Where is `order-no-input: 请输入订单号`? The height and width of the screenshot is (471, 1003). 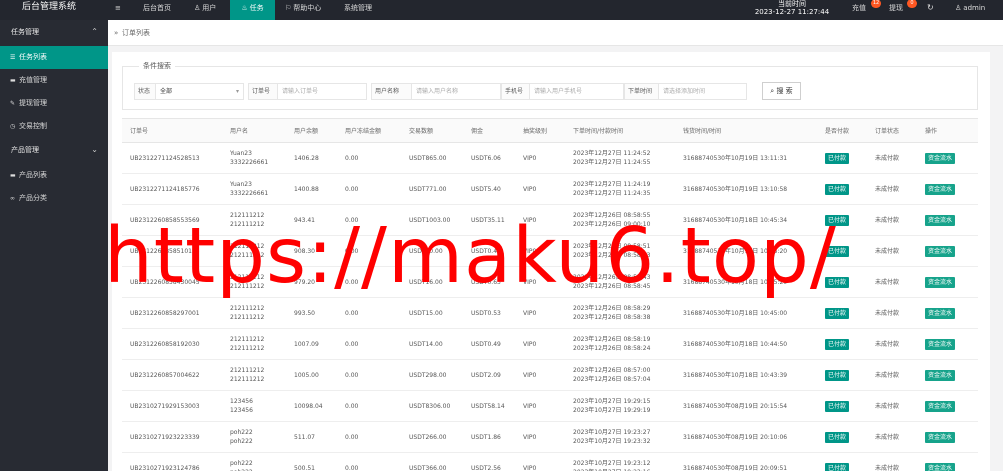 order-no-input: 请输入订单号 is located at coordinates (322, 91).